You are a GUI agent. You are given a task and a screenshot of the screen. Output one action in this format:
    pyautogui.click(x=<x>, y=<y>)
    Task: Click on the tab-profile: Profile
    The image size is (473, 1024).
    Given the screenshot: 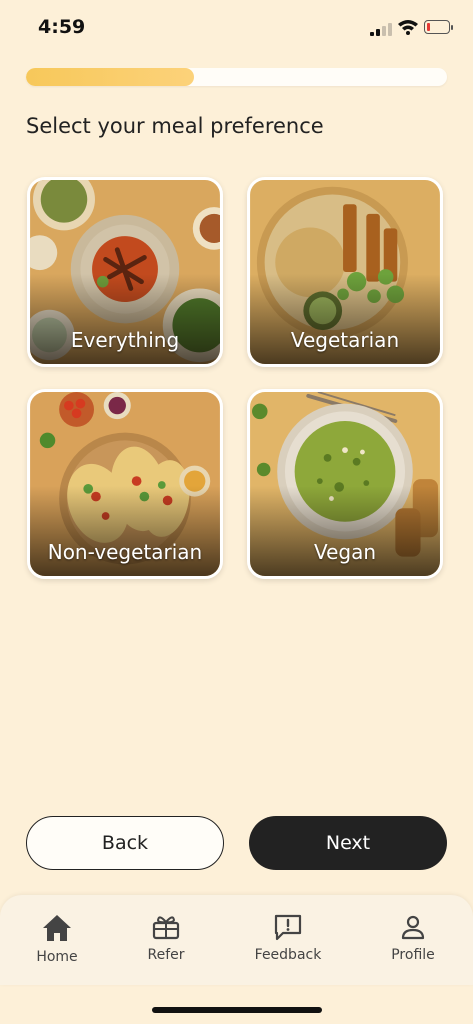 What is the action you would take?
    pyautogui.click(x=413, y=938)
    